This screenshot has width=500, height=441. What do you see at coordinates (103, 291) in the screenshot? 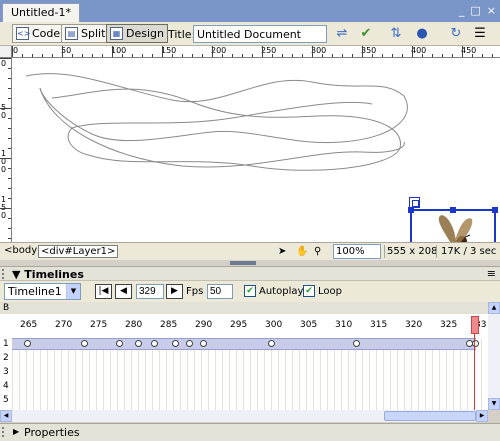
I see `rewind-icon: |◀` at bounding box center [103, 291].